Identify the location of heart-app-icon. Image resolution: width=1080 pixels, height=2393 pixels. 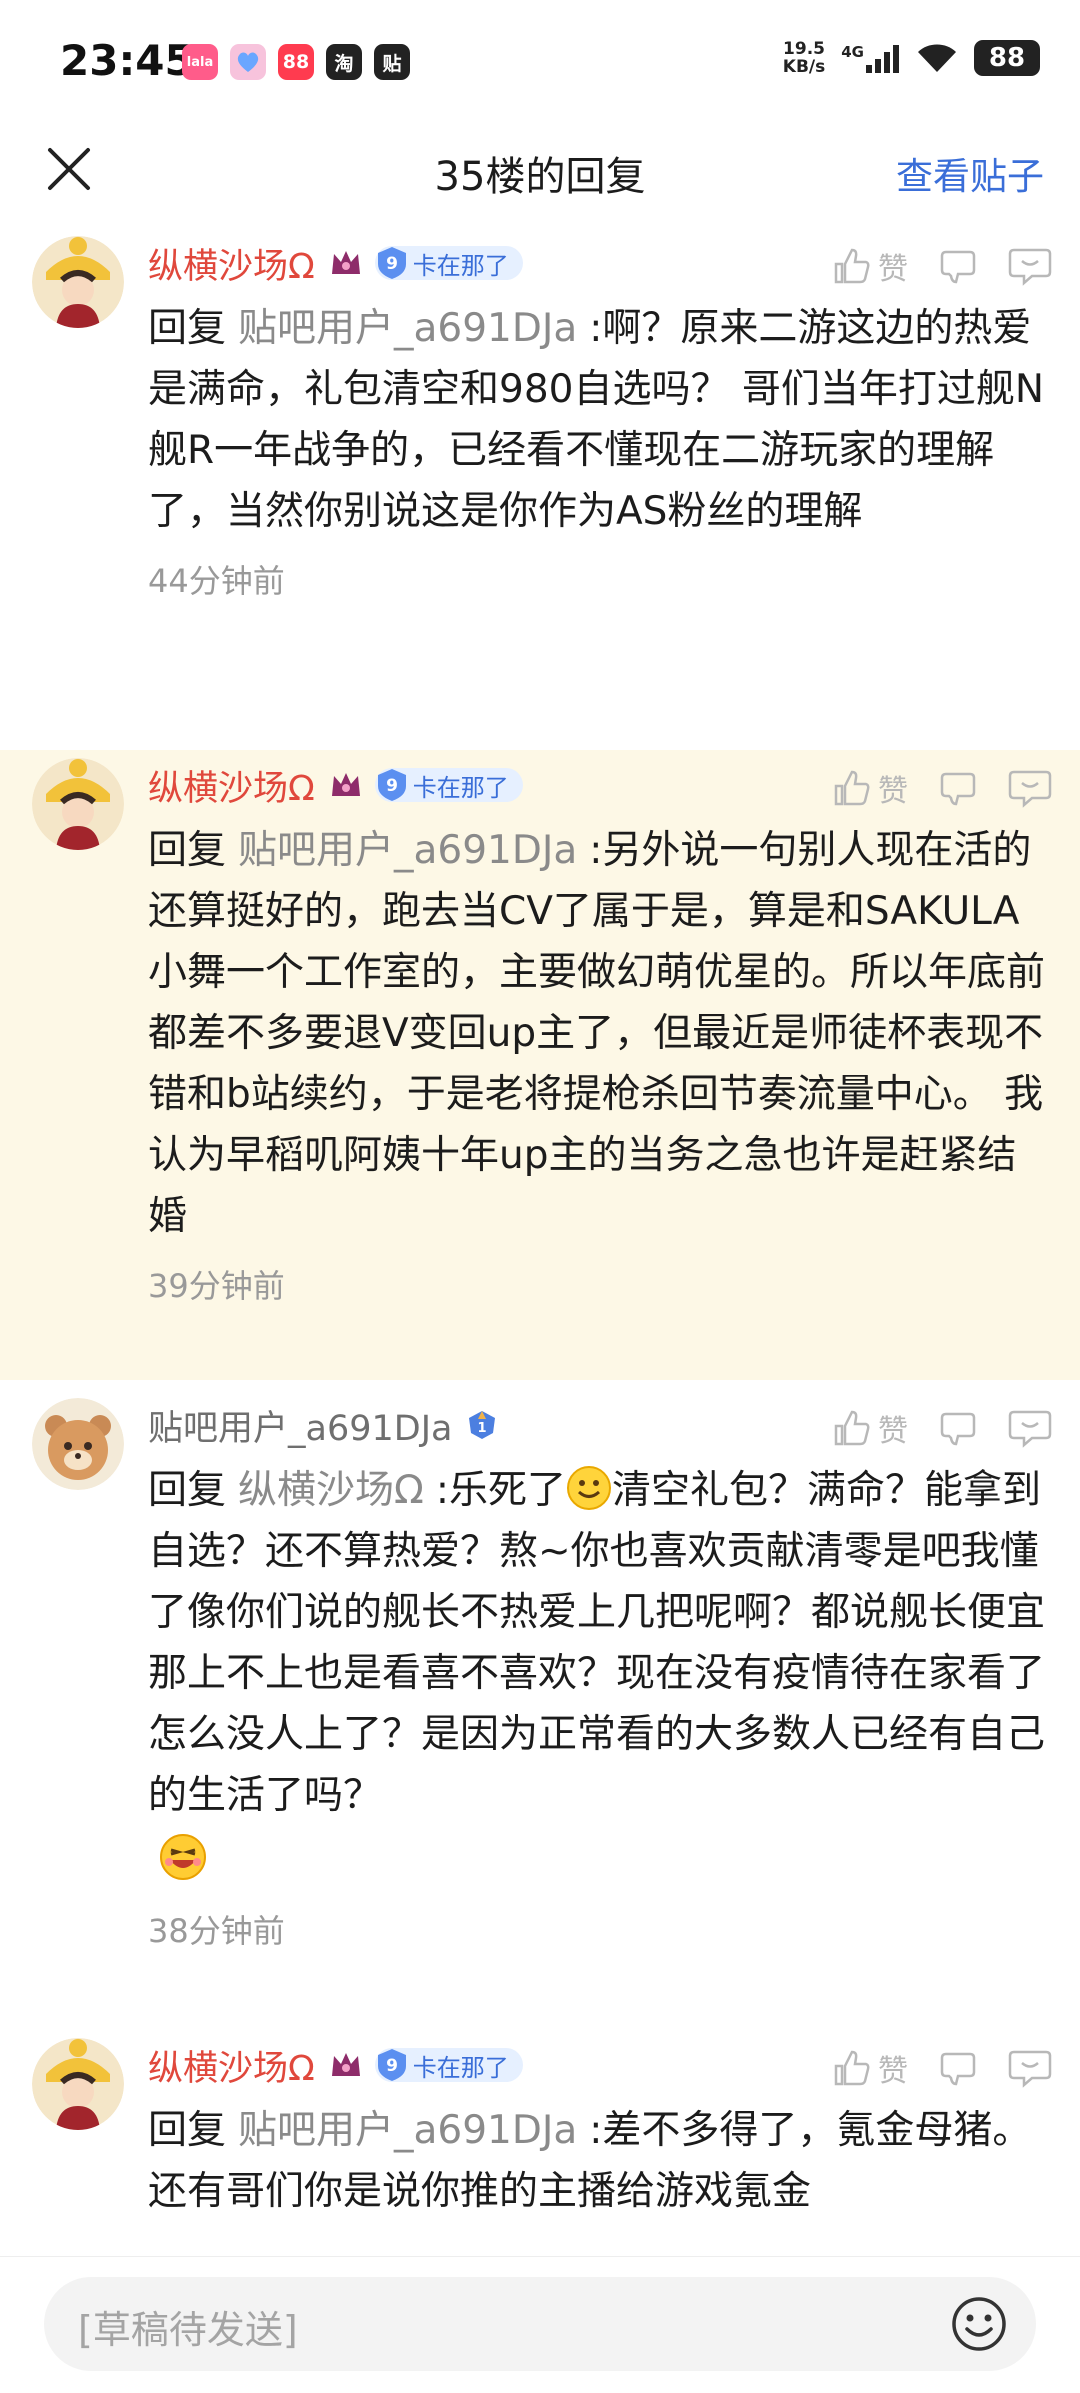
(248, 62).